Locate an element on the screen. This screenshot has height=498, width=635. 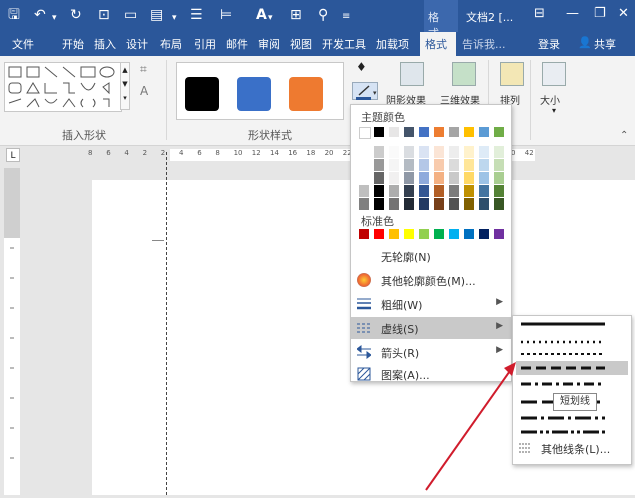
tab-developer: 开发工具 is located at coordinates (344, 44).